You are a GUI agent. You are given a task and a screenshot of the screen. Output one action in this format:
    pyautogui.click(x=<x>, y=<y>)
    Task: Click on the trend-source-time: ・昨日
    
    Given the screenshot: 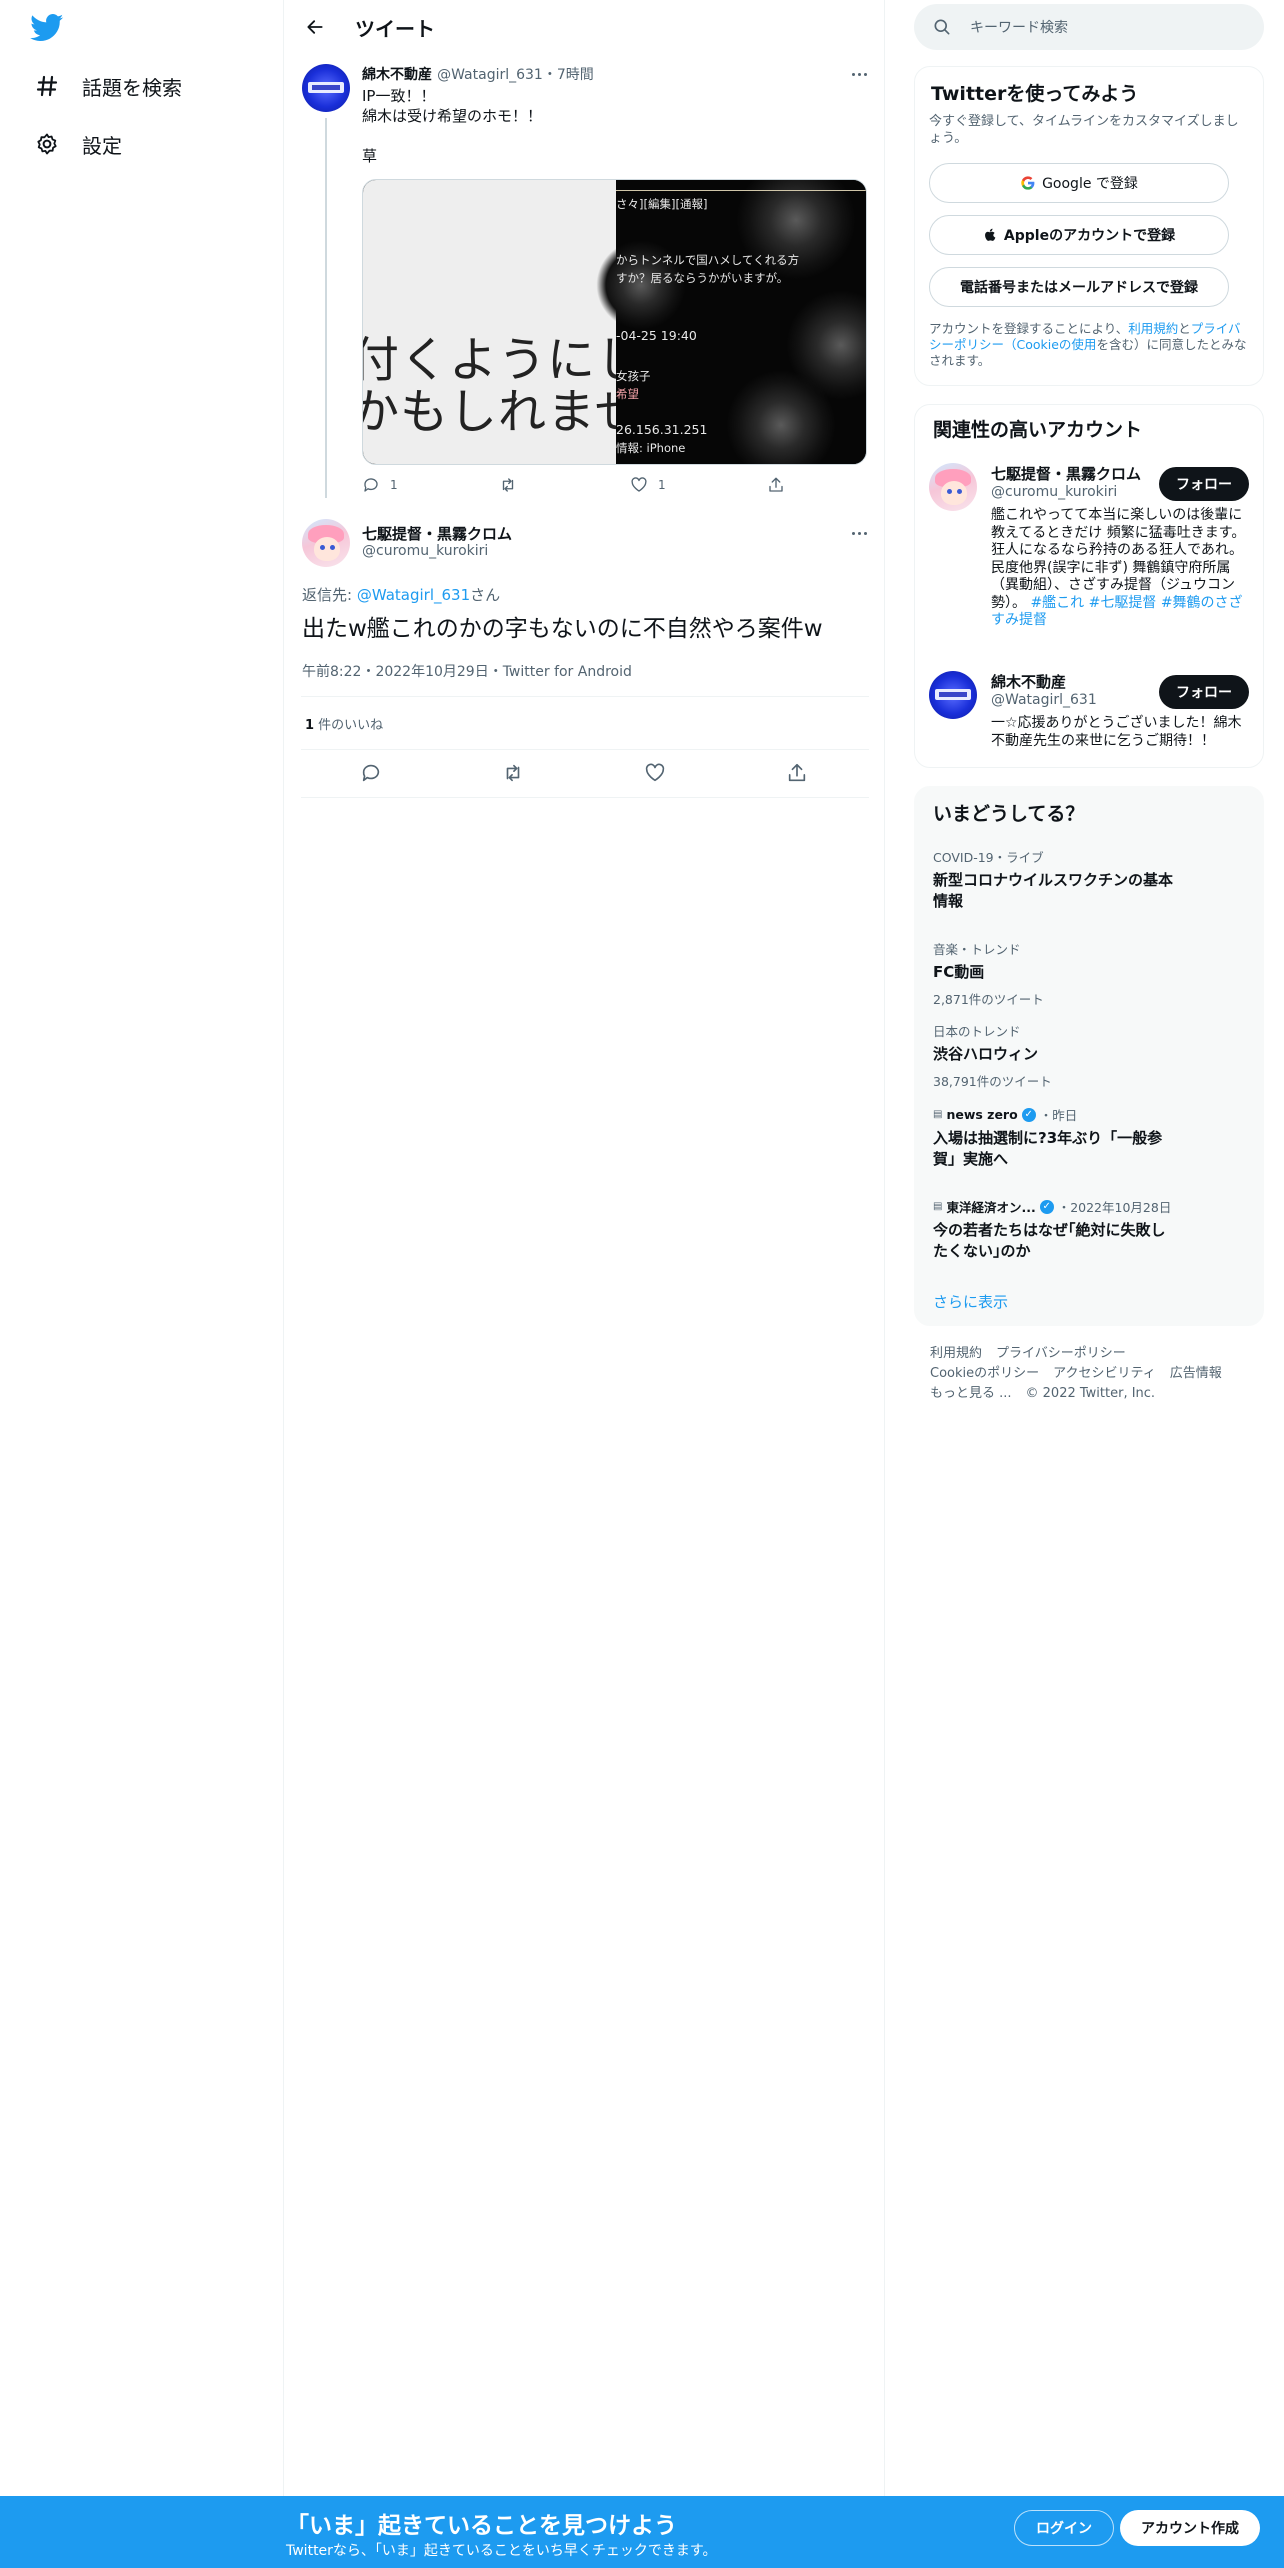 What is the action you would take?
    pyautogui.click(x=1058, y=1115)
    